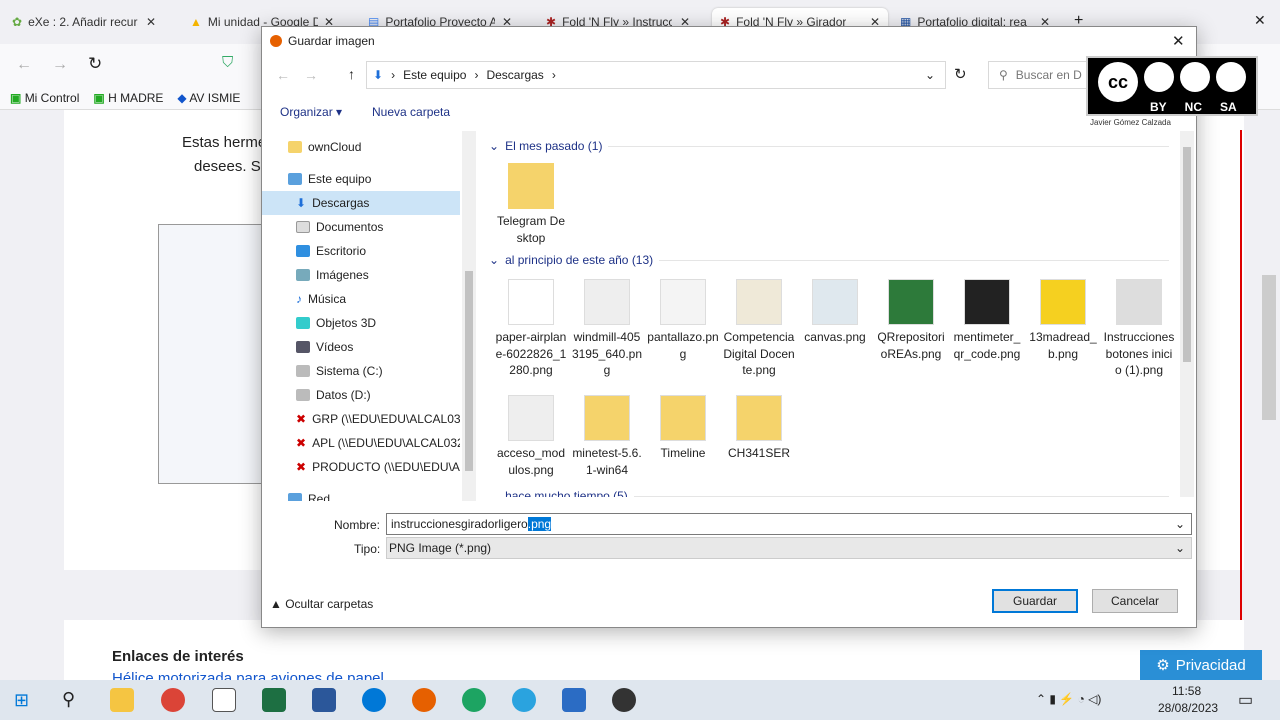 Image resolution: width=1280 pixels, height=720 pixels. Describe the element at coordinates (829, 260) in the screenshot. I see `group-header: ⌄ al principio de este año (13)` at that location.